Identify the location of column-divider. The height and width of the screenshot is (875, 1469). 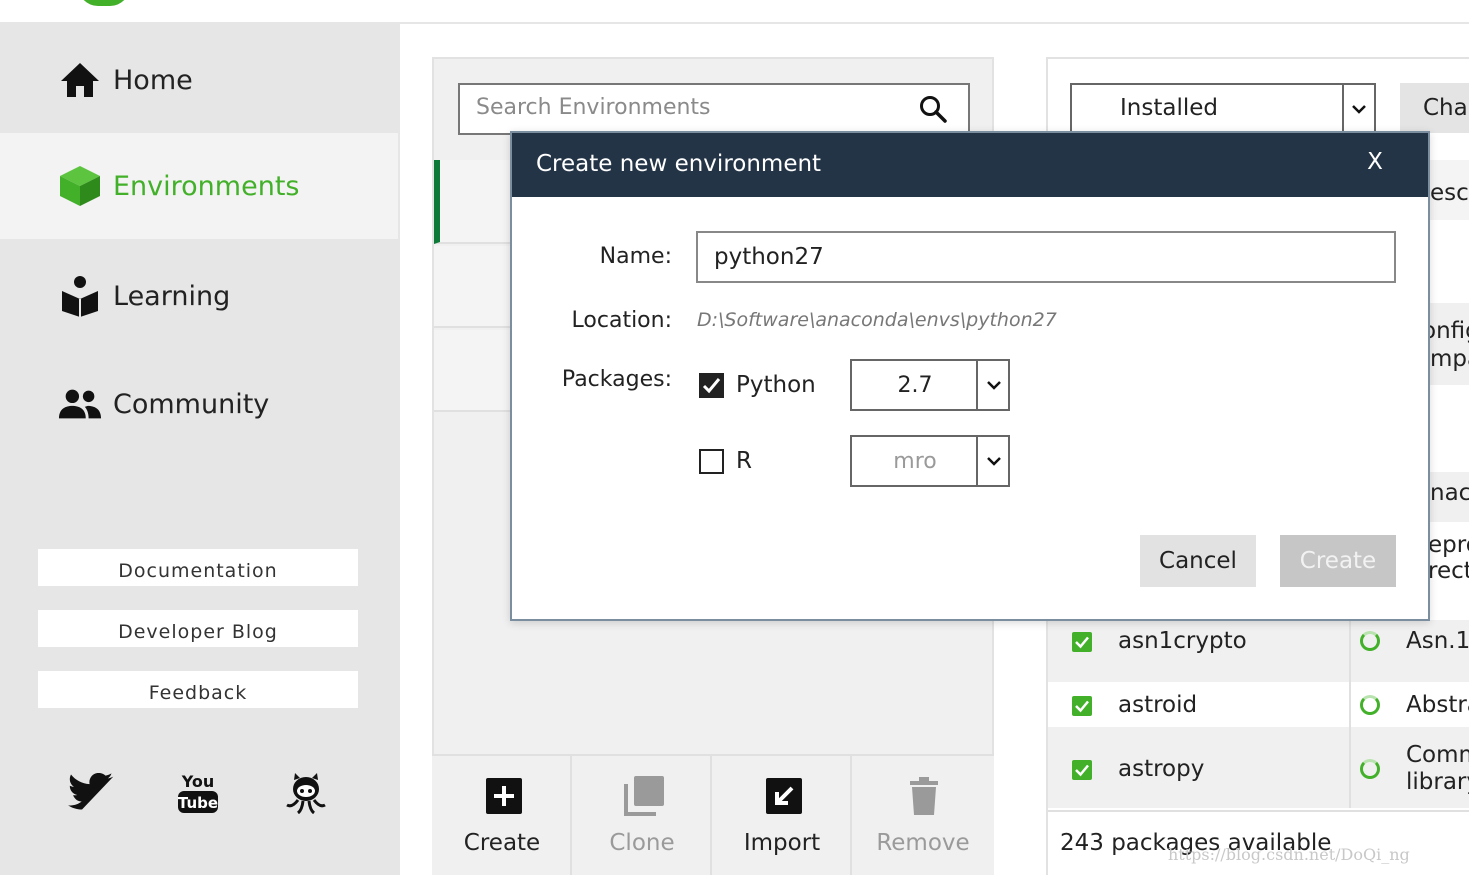
(1350, 714).